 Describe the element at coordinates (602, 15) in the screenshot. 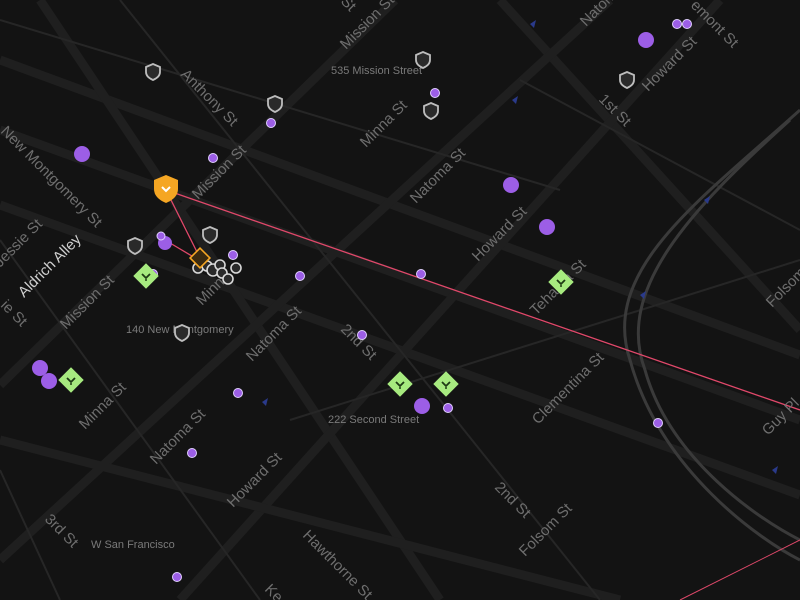

I see `street-label: Natoma` at that location.